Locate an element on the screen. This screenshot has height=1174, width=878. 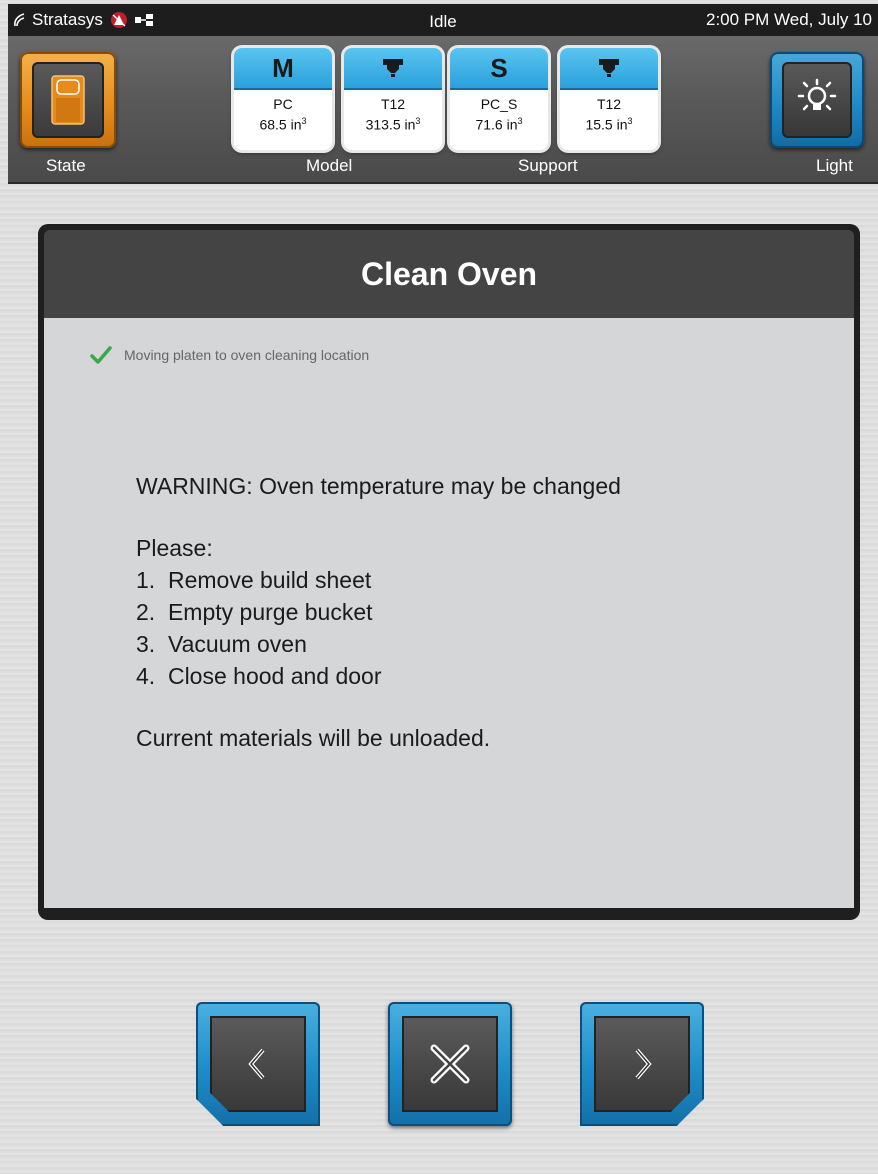
warning-text: WARNING: Oven temperature may be changed is located at coordinates (378, 486).